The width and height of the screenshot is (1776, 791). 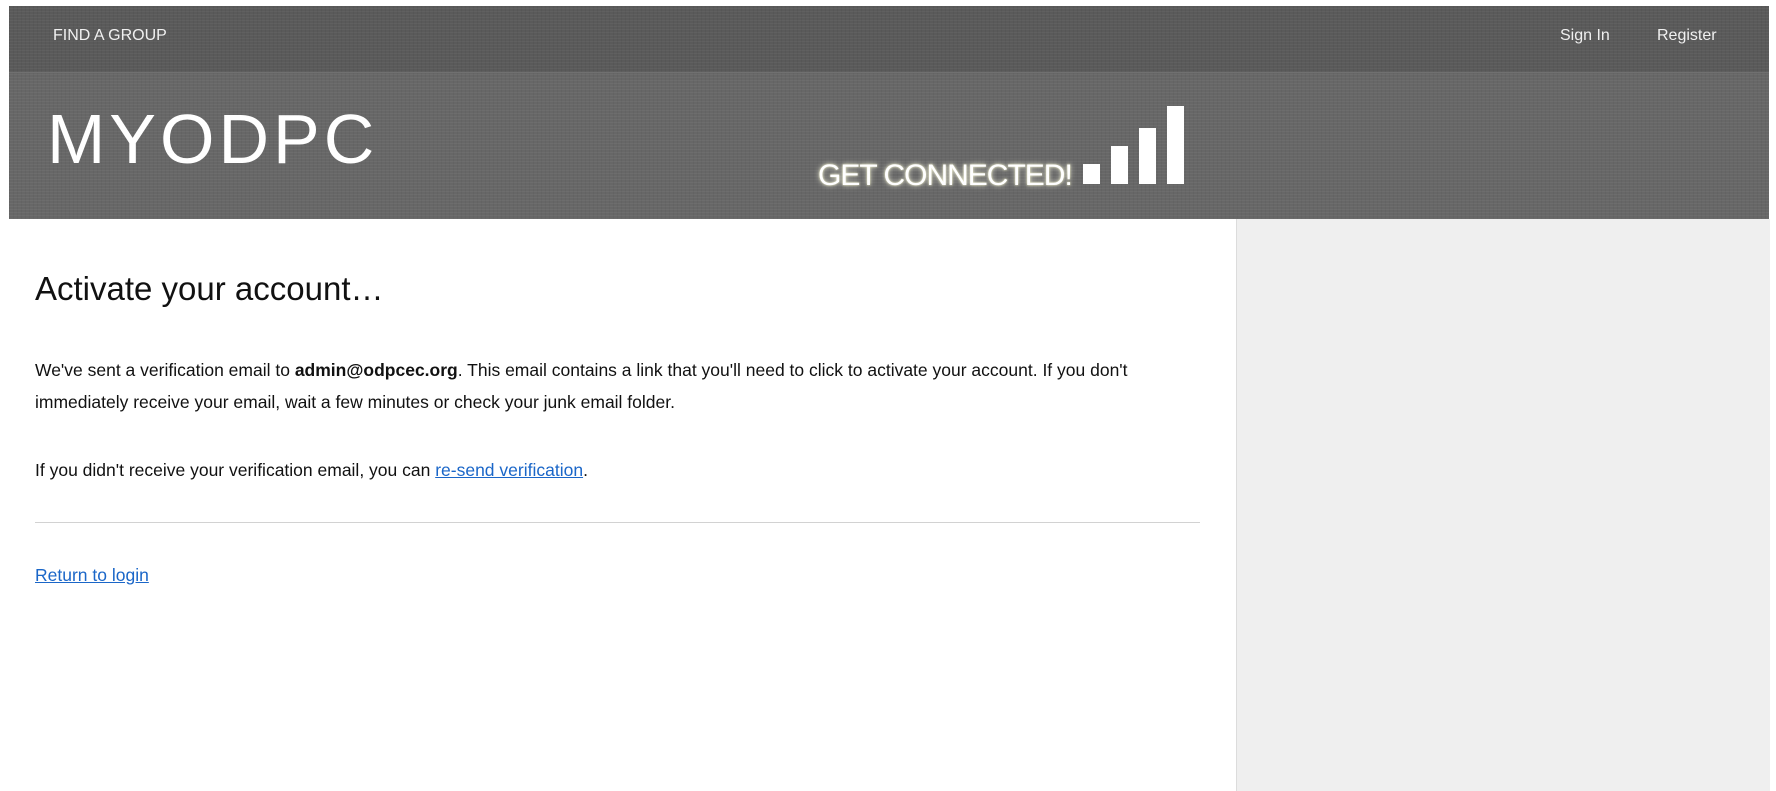 What do you see at coordinates (1138, 145) in the screenshot?
I see `signal-bars-icon` at bounding box center [1138, 145].